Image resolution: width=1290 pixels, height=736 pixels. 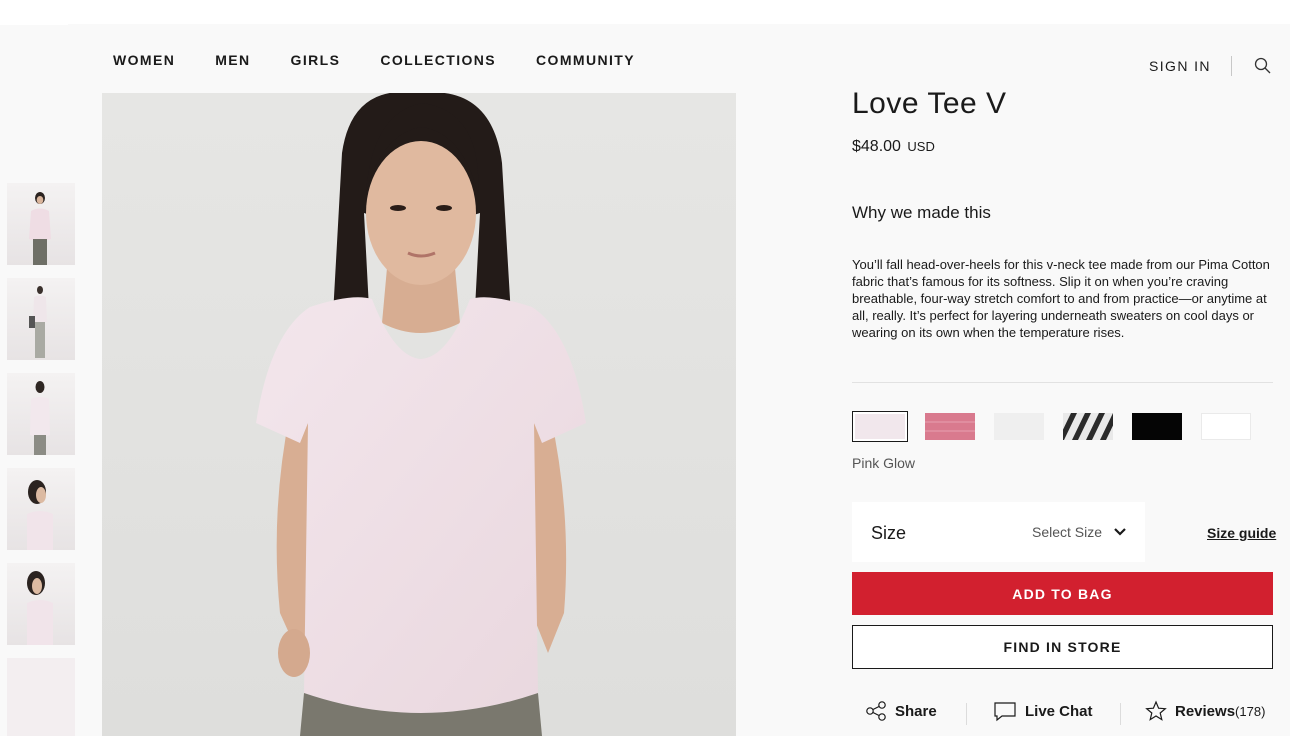 I want to click on account-nav: SIGN IN, so click(x=1211, y=66).